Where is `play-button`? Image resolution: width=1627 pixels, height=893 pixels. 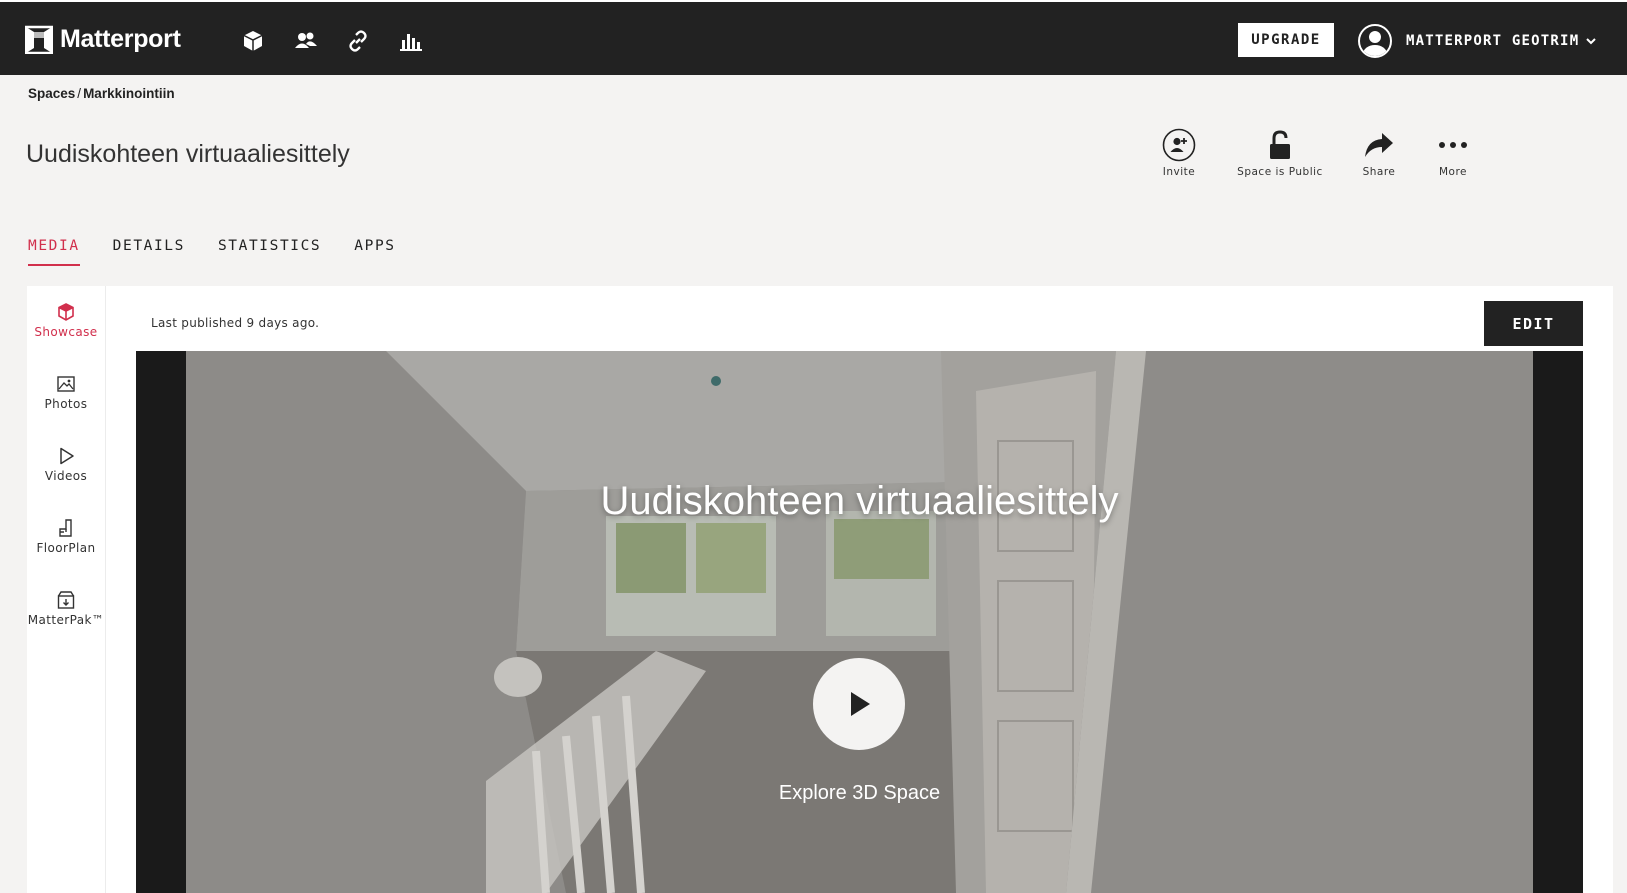
play-button is located at coordinates (859, 704).